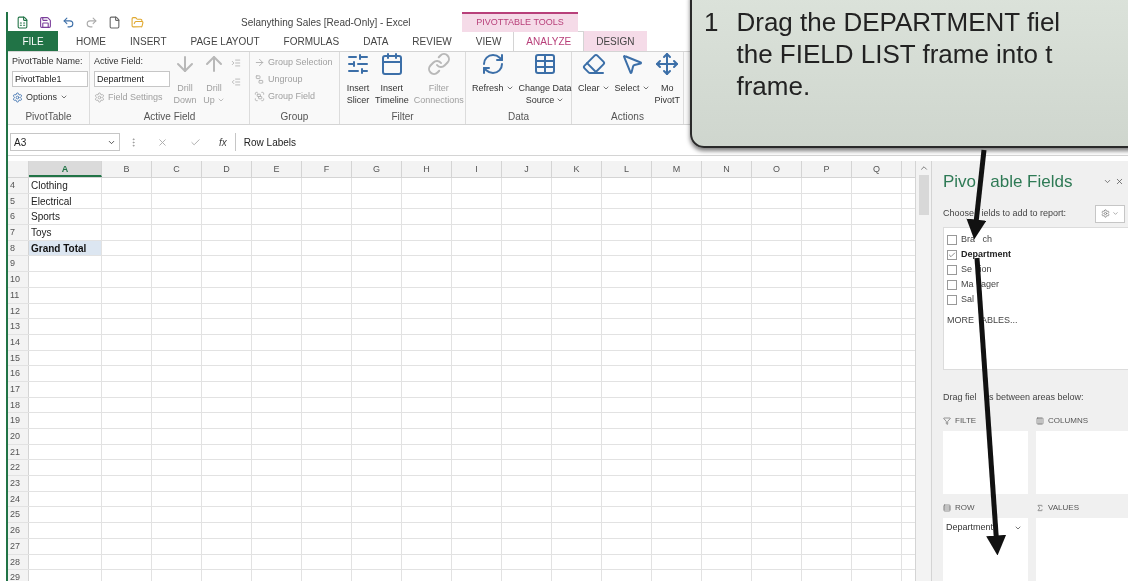  I want to click on redo-icon, so click(91, 22).